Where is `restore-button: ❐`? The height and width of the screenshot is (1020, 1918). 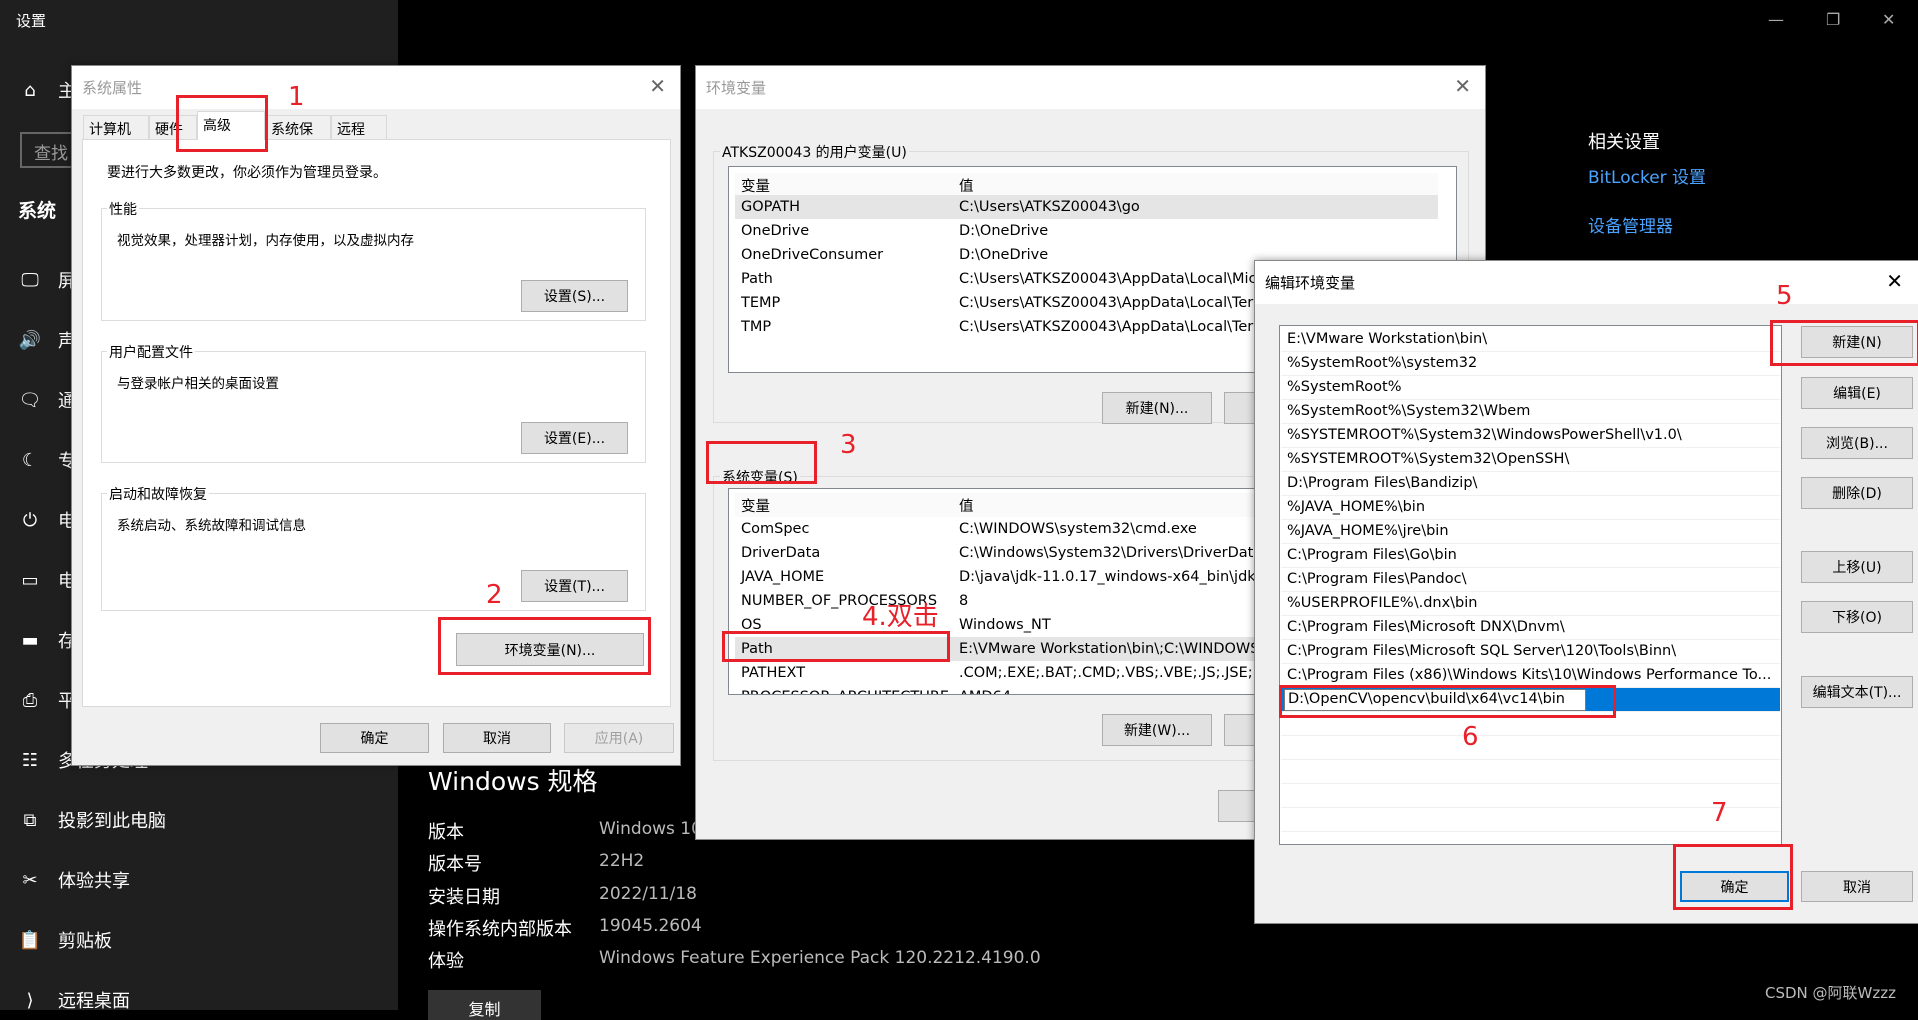
restore-button: ❐ is located at coordinates (1833, 19).